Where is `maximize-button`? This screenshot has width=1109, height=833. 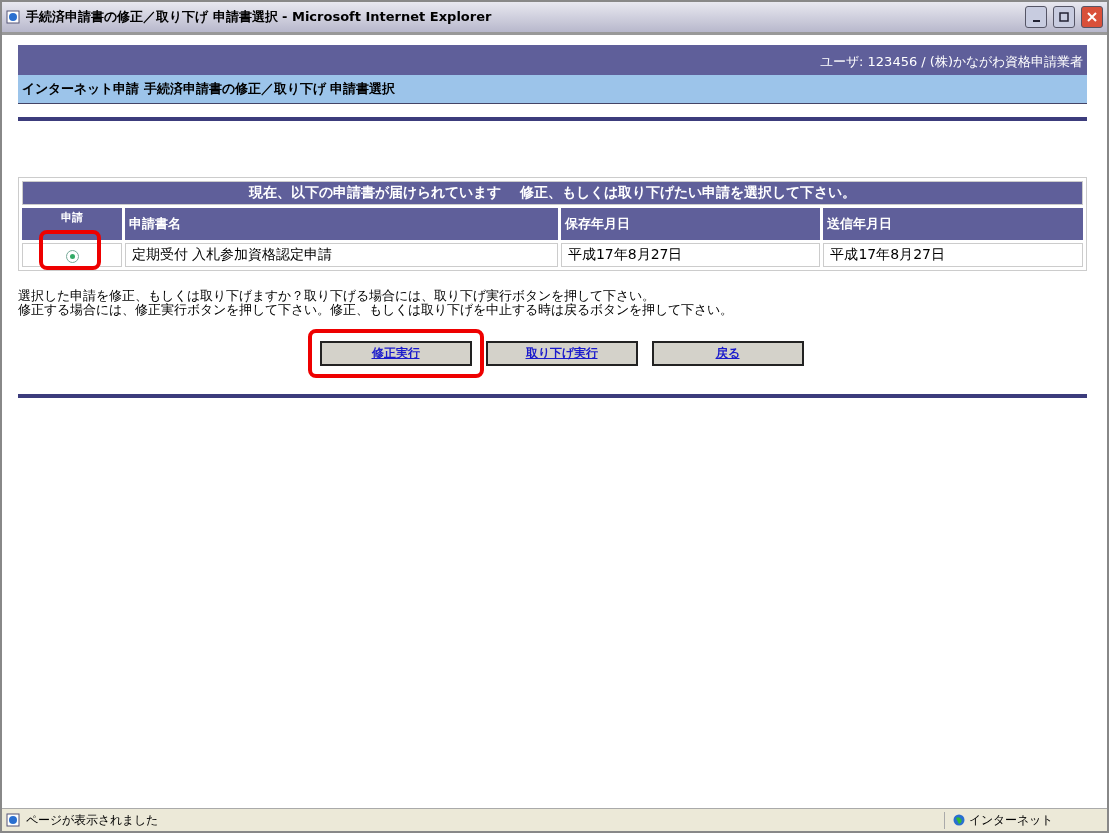
maximize-button is located at coordinates (1064, 17).